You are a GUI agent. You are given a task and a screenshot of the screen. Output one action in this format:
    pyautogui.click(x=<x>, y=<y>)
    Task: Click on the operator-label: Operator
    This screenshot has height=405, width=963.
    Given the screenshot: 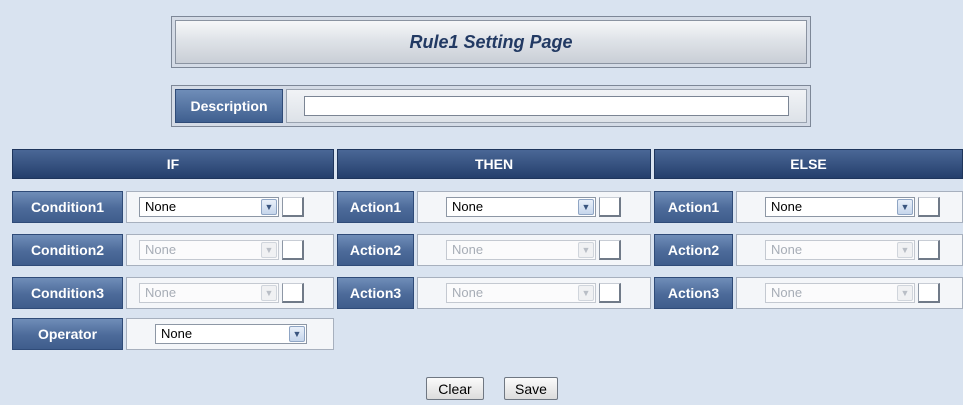 What is the action you would take?
    pyautogui.click(x=67, y=334)
    